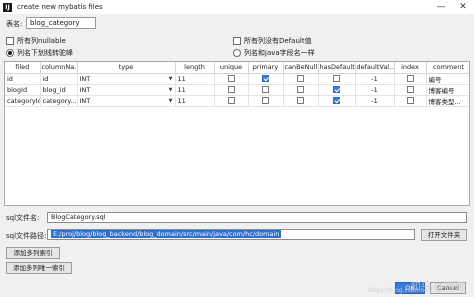  What do you see at coordinates (61, 23) in the screenshot?
I see `table-name-input: blog_category` at bounding box center [61, 23].